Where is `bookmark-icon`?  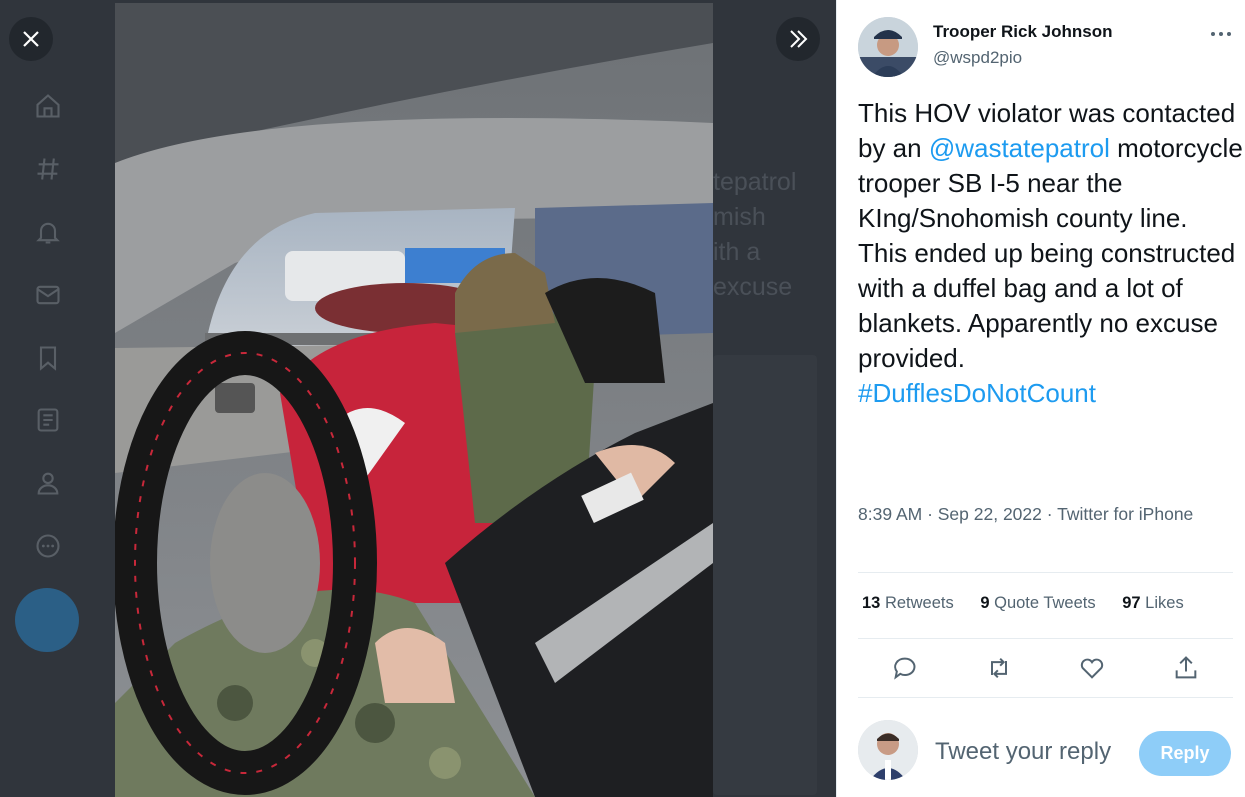 bookmark-icon is located at coordinates (48, 358).